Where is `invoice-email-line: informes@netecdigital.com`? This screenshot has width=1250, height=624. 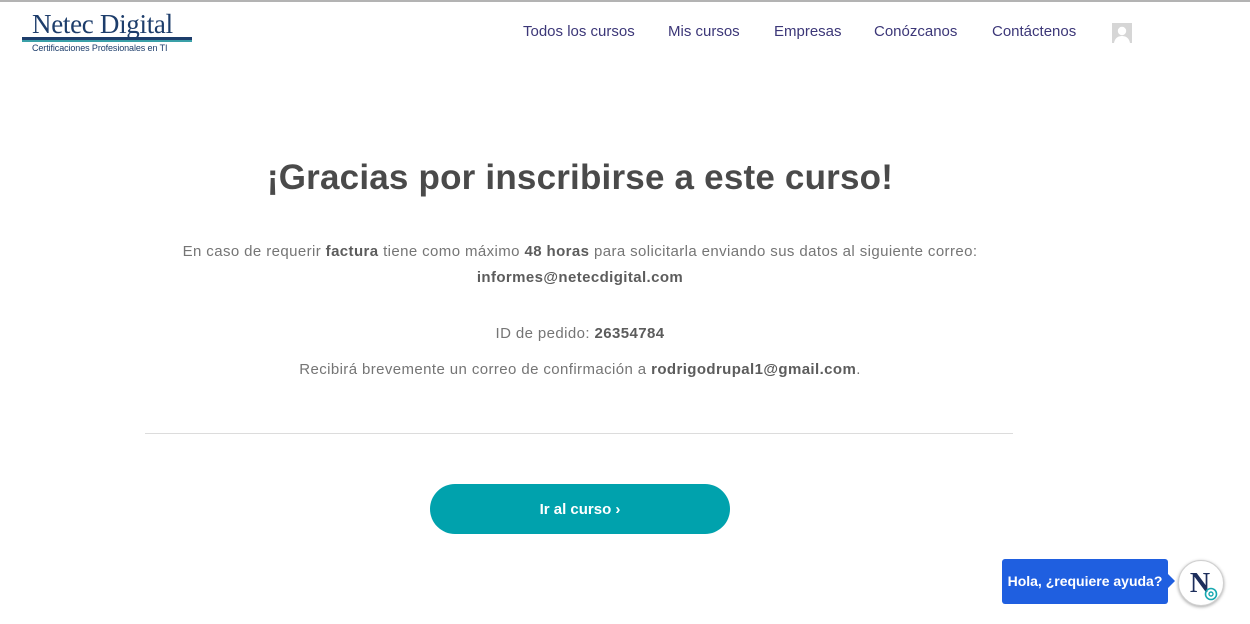
invoice-email-line: informes@netecdigital.com is located at coordinates (580, 277).